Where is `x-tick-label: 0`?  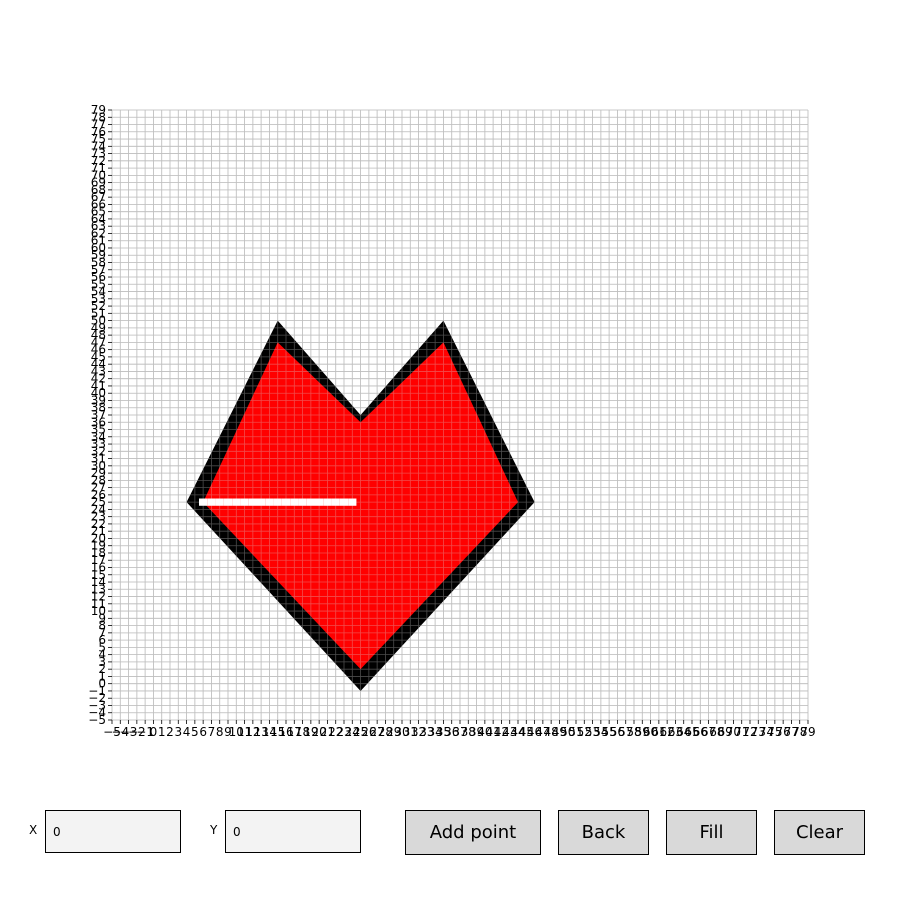 x-tick-label: 0 is located at coordinates (154, 732).